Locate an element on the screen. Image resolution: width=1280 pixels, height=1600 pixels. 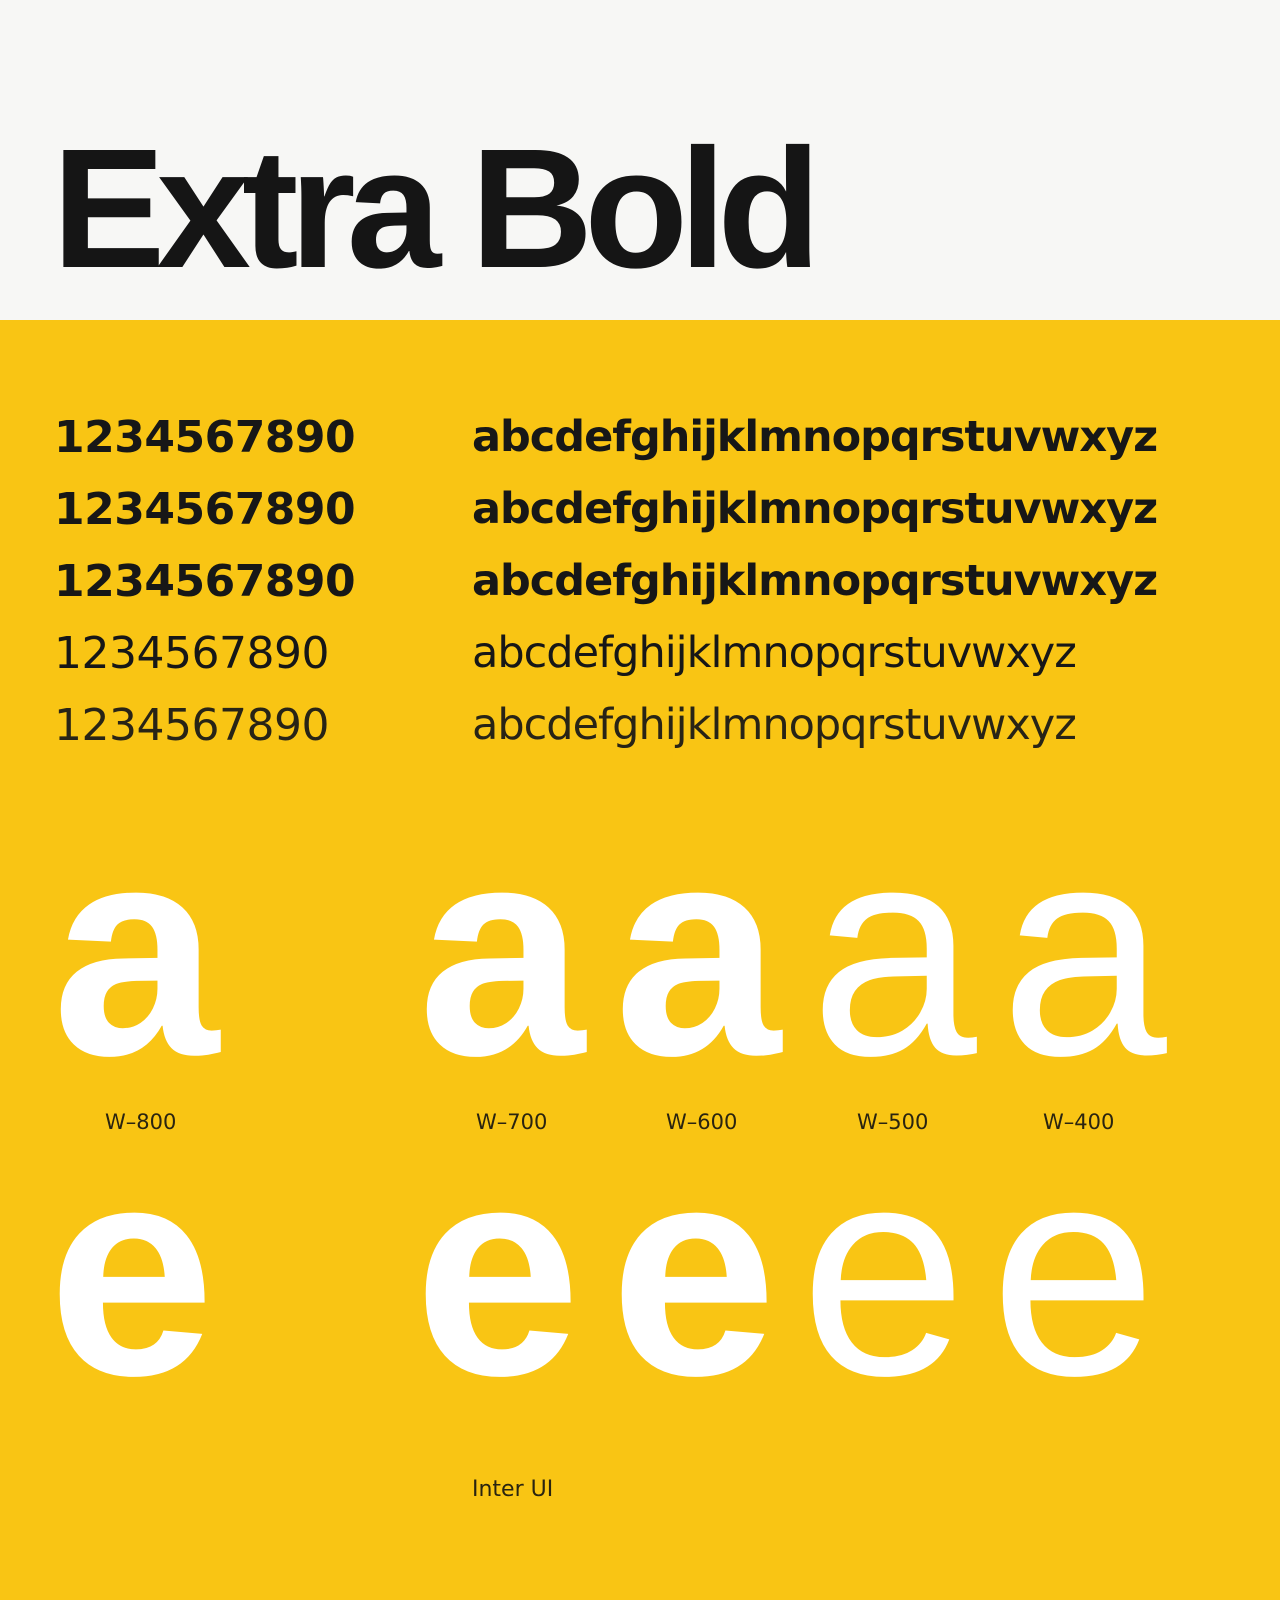
font-name-caption: Inter UI is located at coordinates (513, 1489).